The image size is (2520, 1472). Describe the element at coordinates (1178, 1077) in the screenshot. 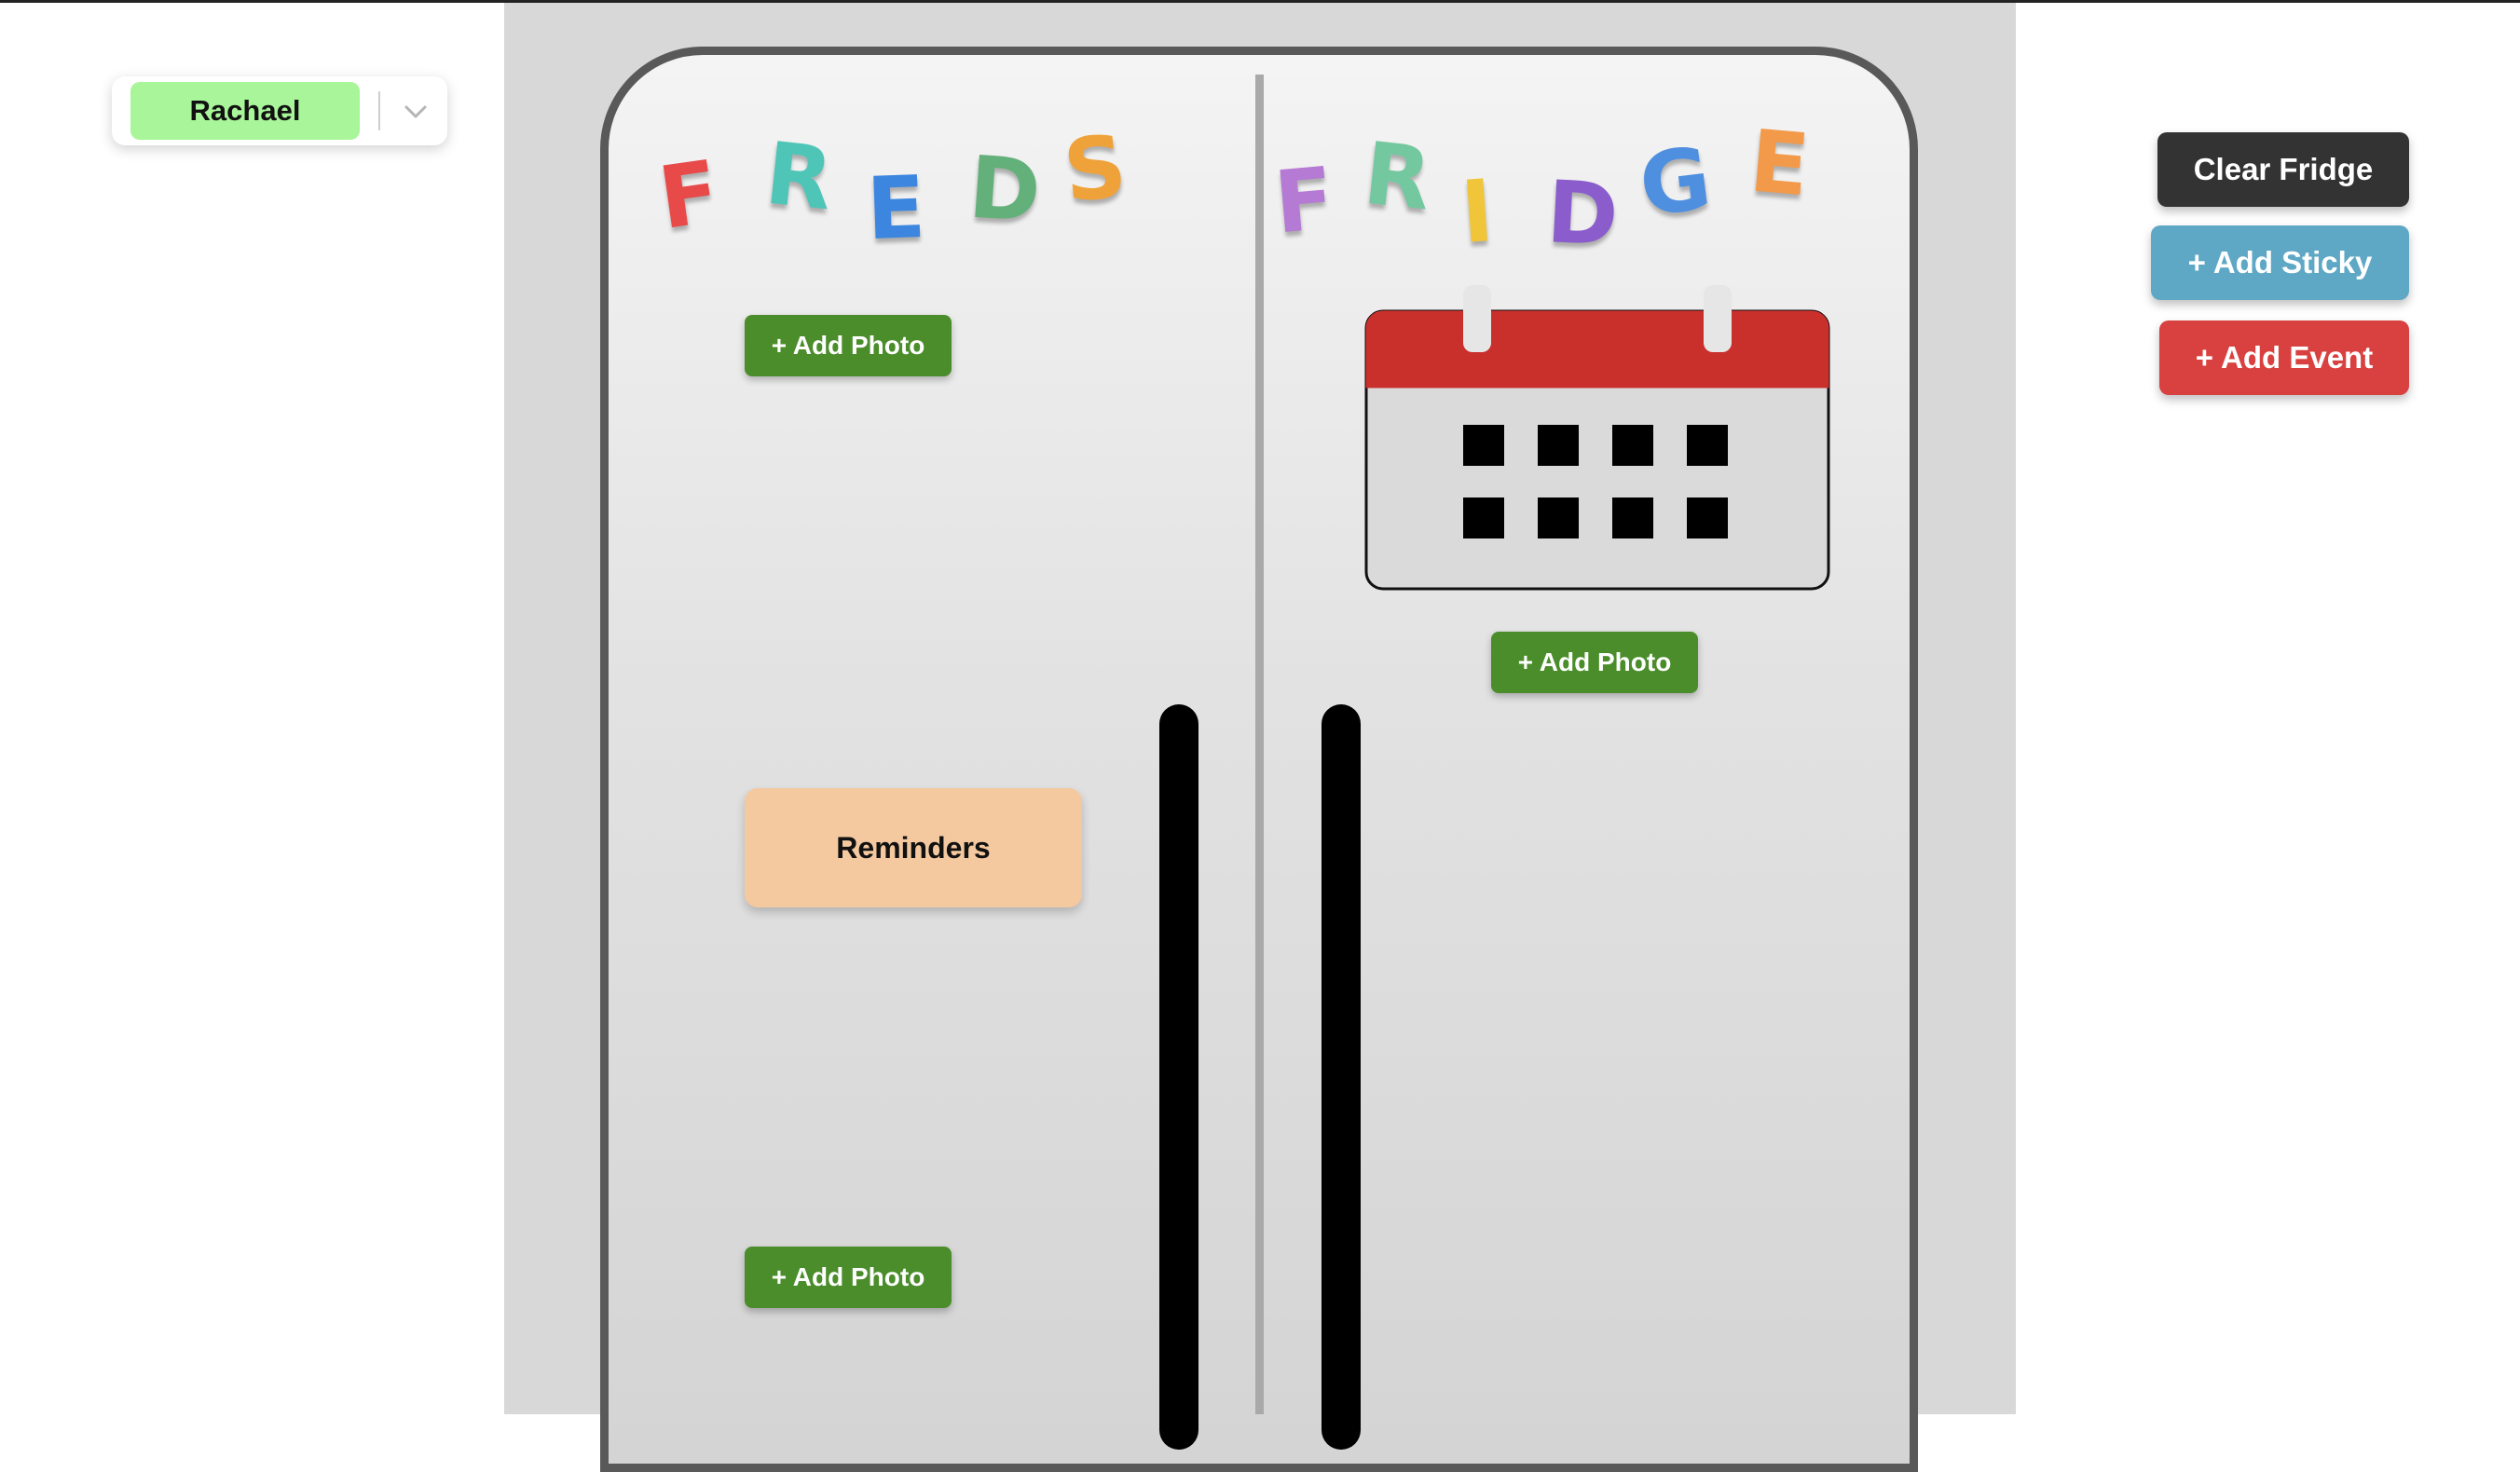

I see `left-door-handle` at that location.